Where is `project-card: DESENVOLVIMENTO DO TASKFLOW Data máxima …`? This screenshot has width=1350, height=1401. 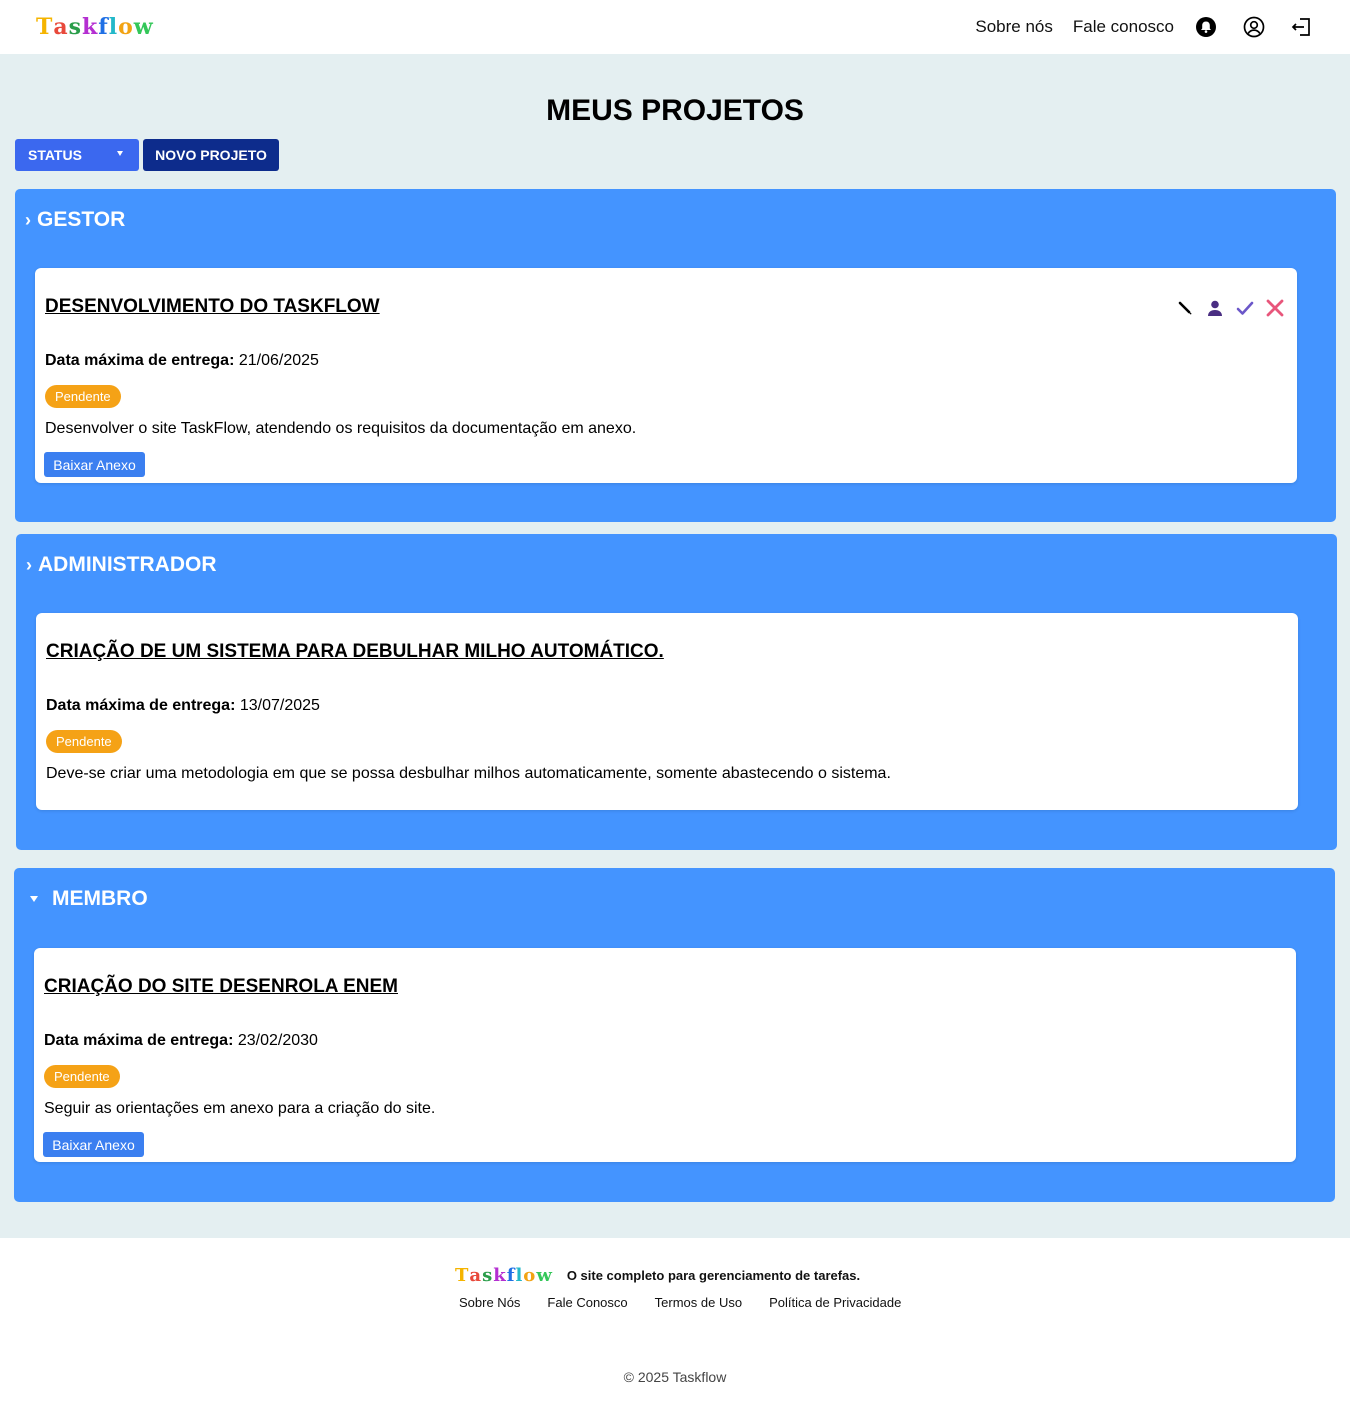 project-card: DESENVOLVIMENTO DO TASKFLOW Data máxima … is located at coordinates (666, 375).